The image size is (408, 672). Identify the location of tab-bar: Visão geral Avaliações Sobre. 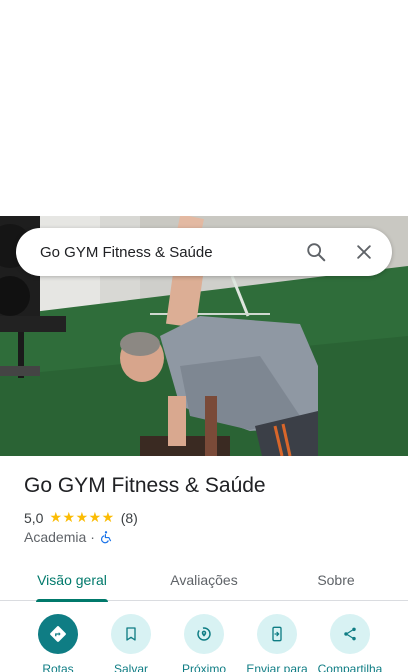
(204, 580).